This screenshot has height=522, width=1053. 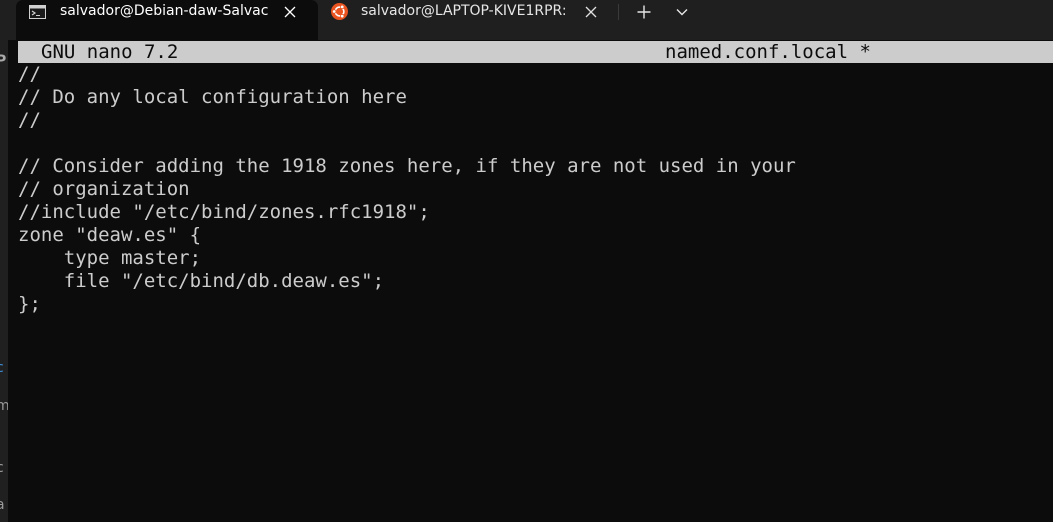 I want to click on editor-line: file "/etc/bind/db.deaw.es";, so click(x=201, y=281).